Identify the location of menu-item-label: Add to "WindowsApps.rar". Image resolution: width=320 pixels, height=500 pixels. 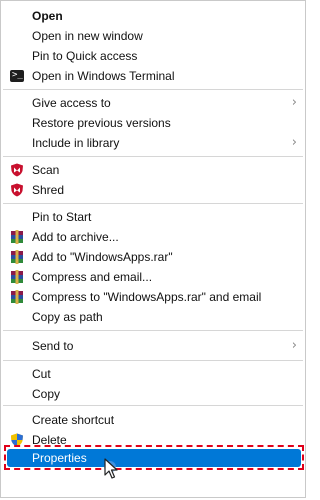
(102, 257).